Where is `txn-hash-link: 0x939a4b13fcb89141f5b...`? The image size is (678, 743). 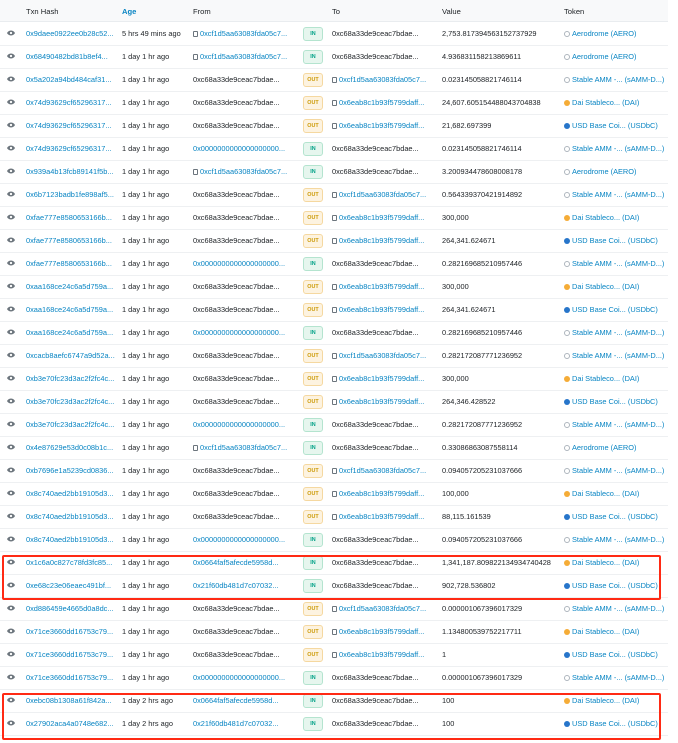 txn-hash-link: 0x939a4b13fcb89141f5b... is located at coordinates (72, 171).